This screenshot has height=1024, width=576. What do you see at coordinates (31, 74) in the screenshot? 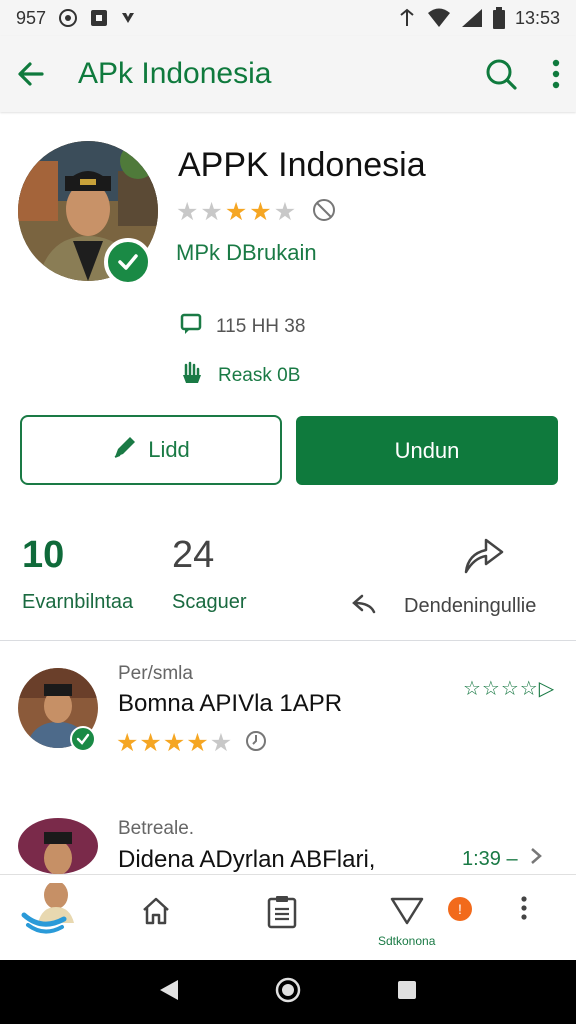
I see `back-arrow-icon` at bounding box center [31, 74].